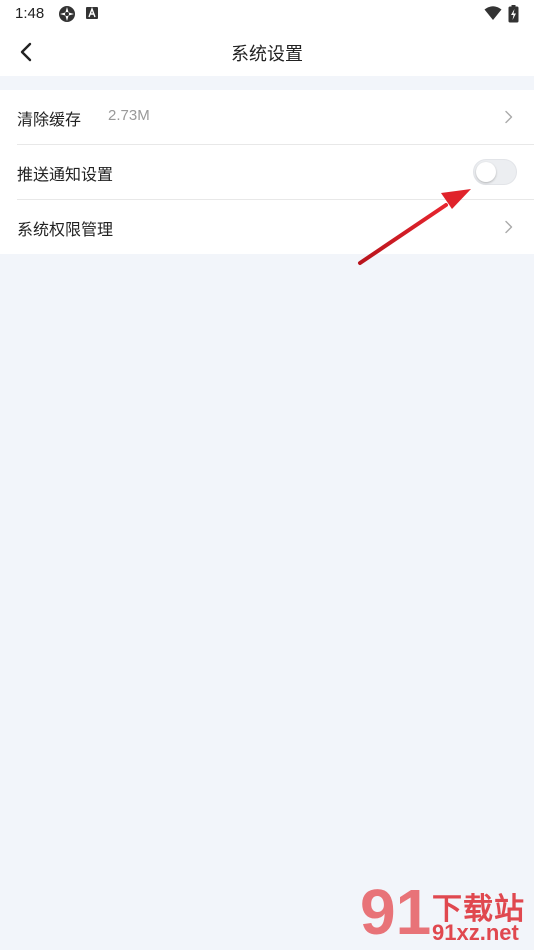 The width and height of the screenshot is (534, 950). What do you see at coordinates (65, 229) in the screenshot?
I see `system-permission-label: 系统权限管理` at bounding box center [65, 229].